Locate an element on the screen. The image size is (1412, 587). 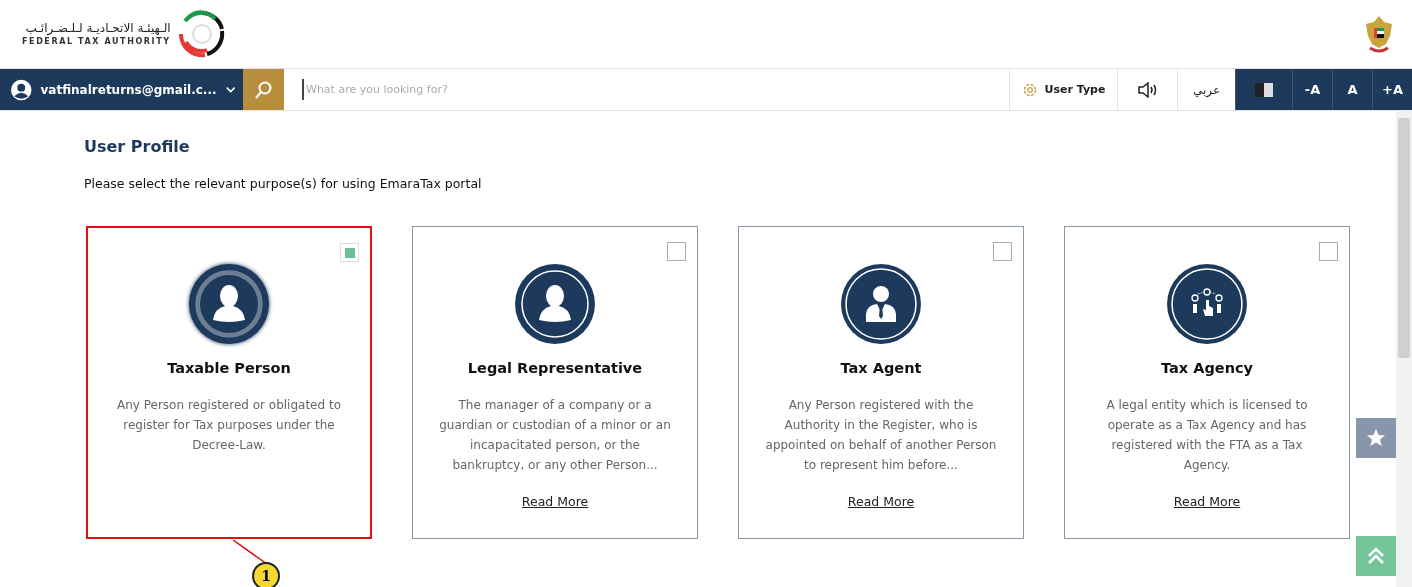
callout-number: 1 is located at coordinates (266, 574).